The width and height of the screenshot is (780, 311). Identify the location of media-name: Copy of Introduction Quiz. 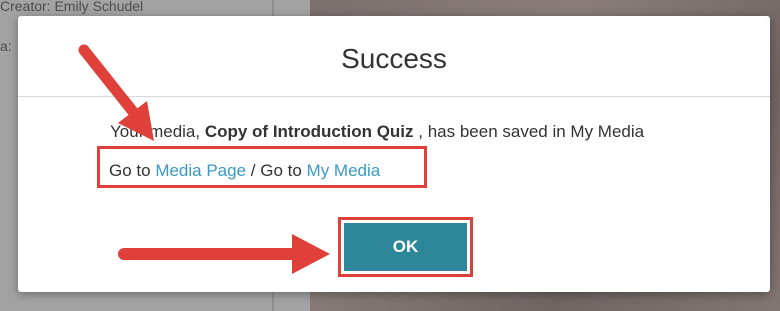
(309, 131).